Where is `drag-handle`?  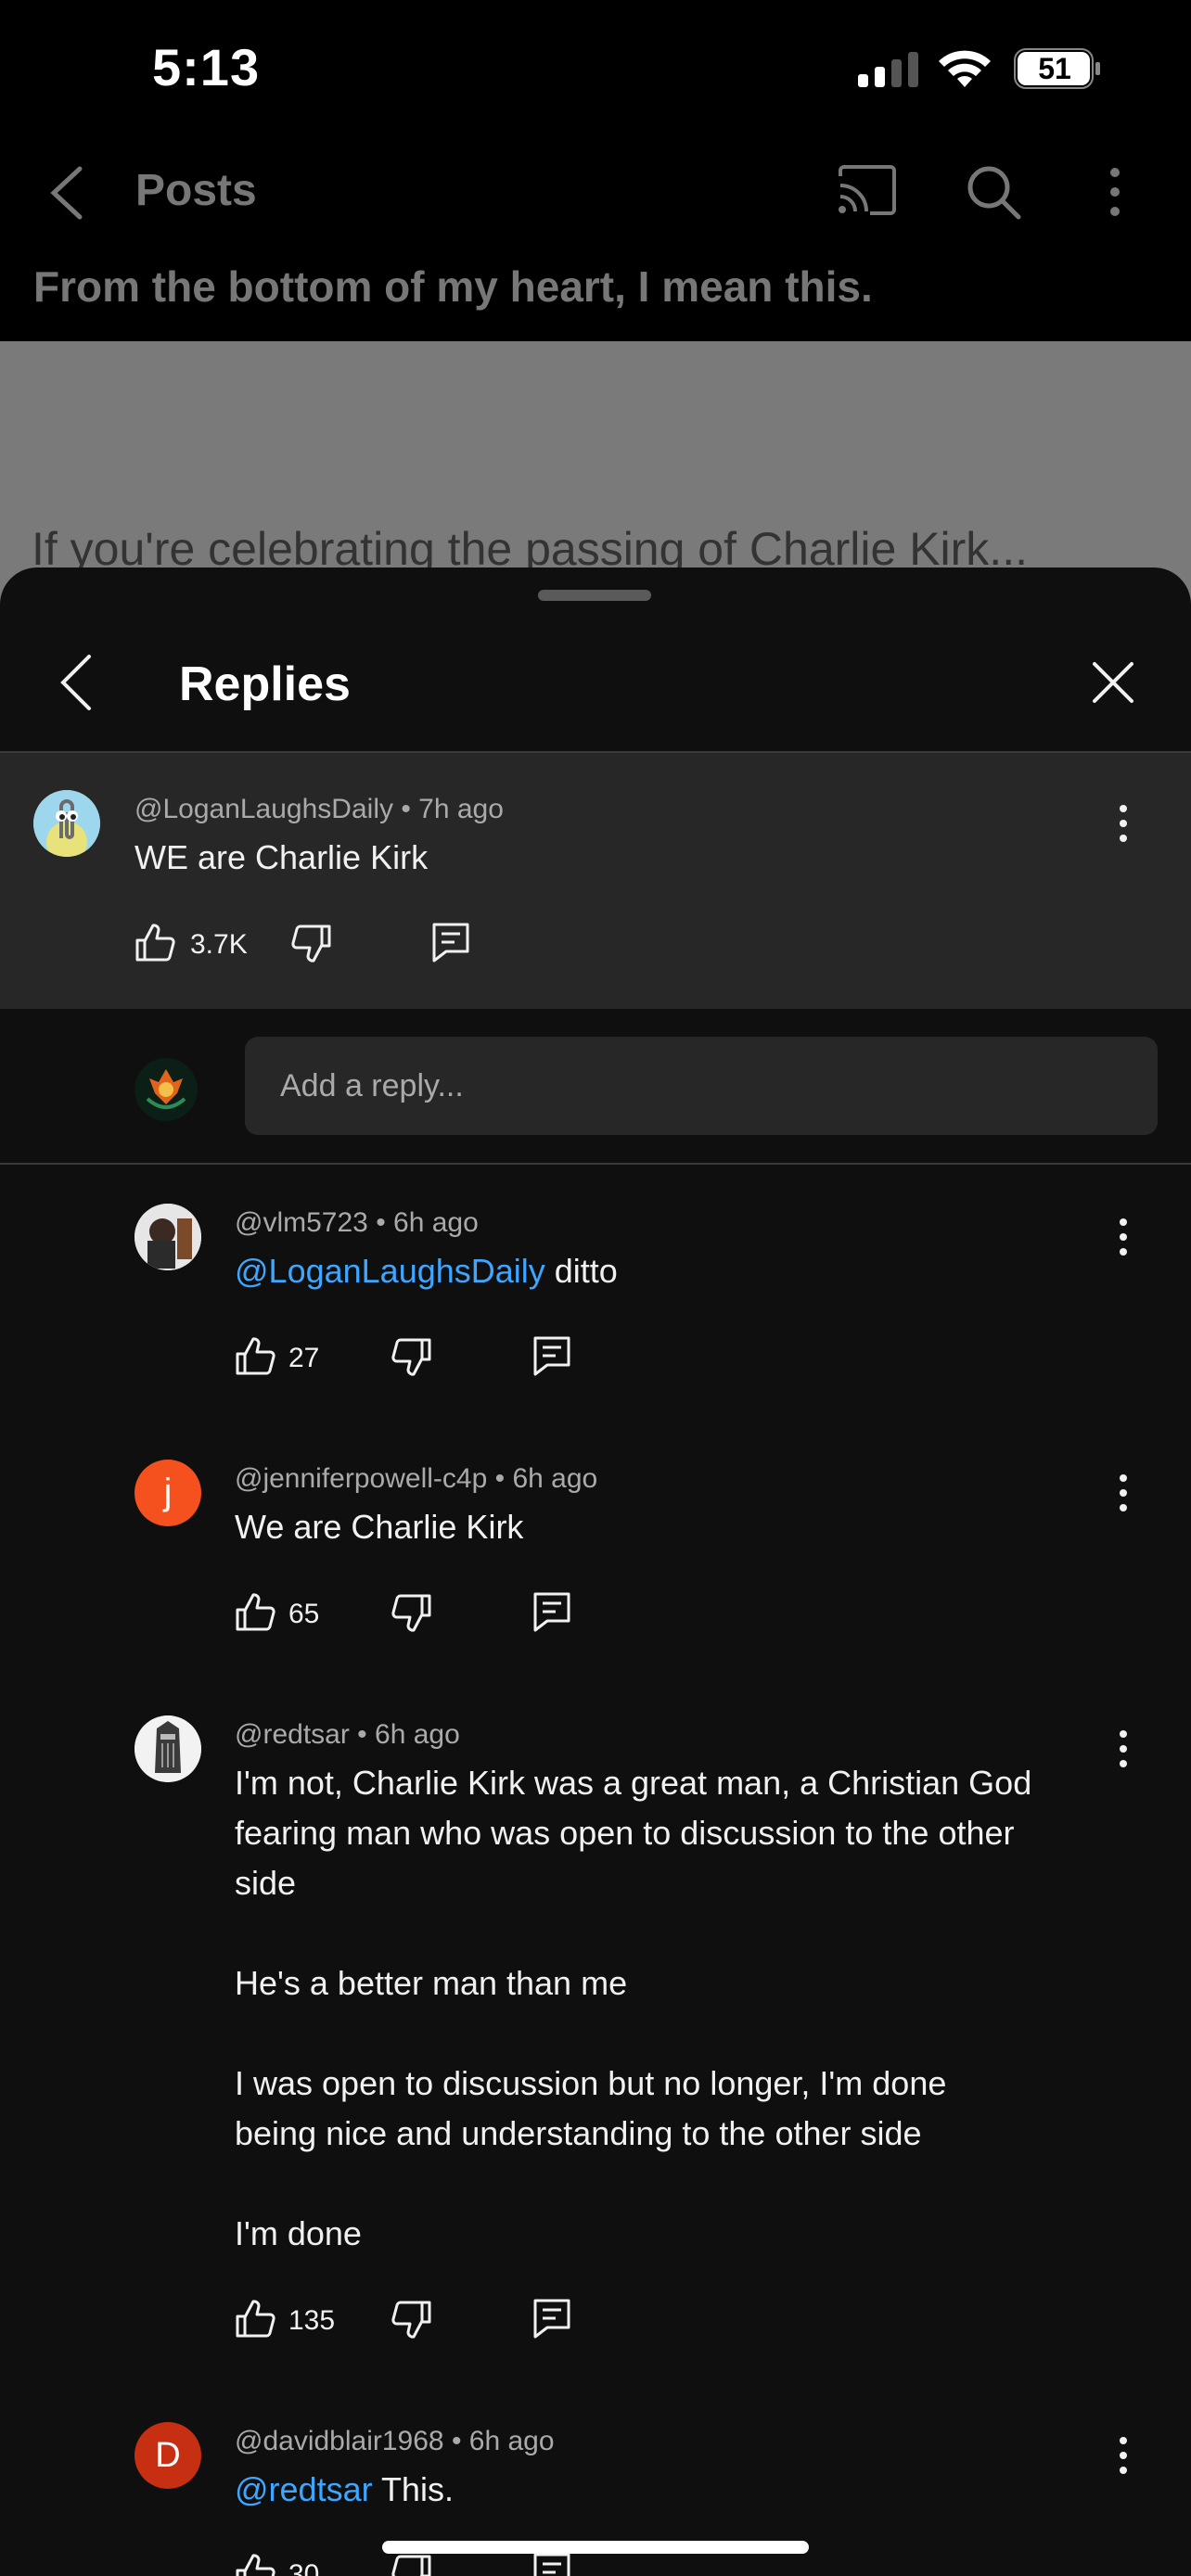 drag-handle is located at coordinates (594, 595).